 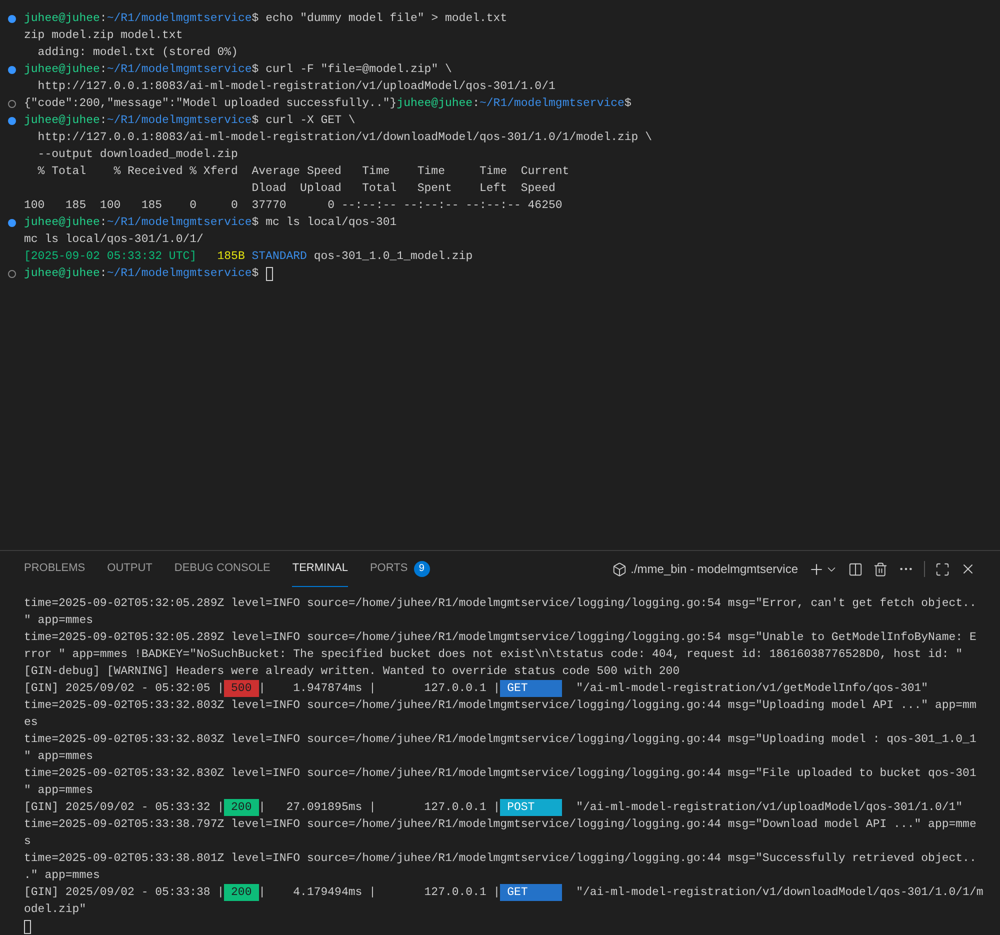 What do you see at coordinates (31, 723) in the screenshot?
I see `terminal-text: es` at bounding box center [31, 723].